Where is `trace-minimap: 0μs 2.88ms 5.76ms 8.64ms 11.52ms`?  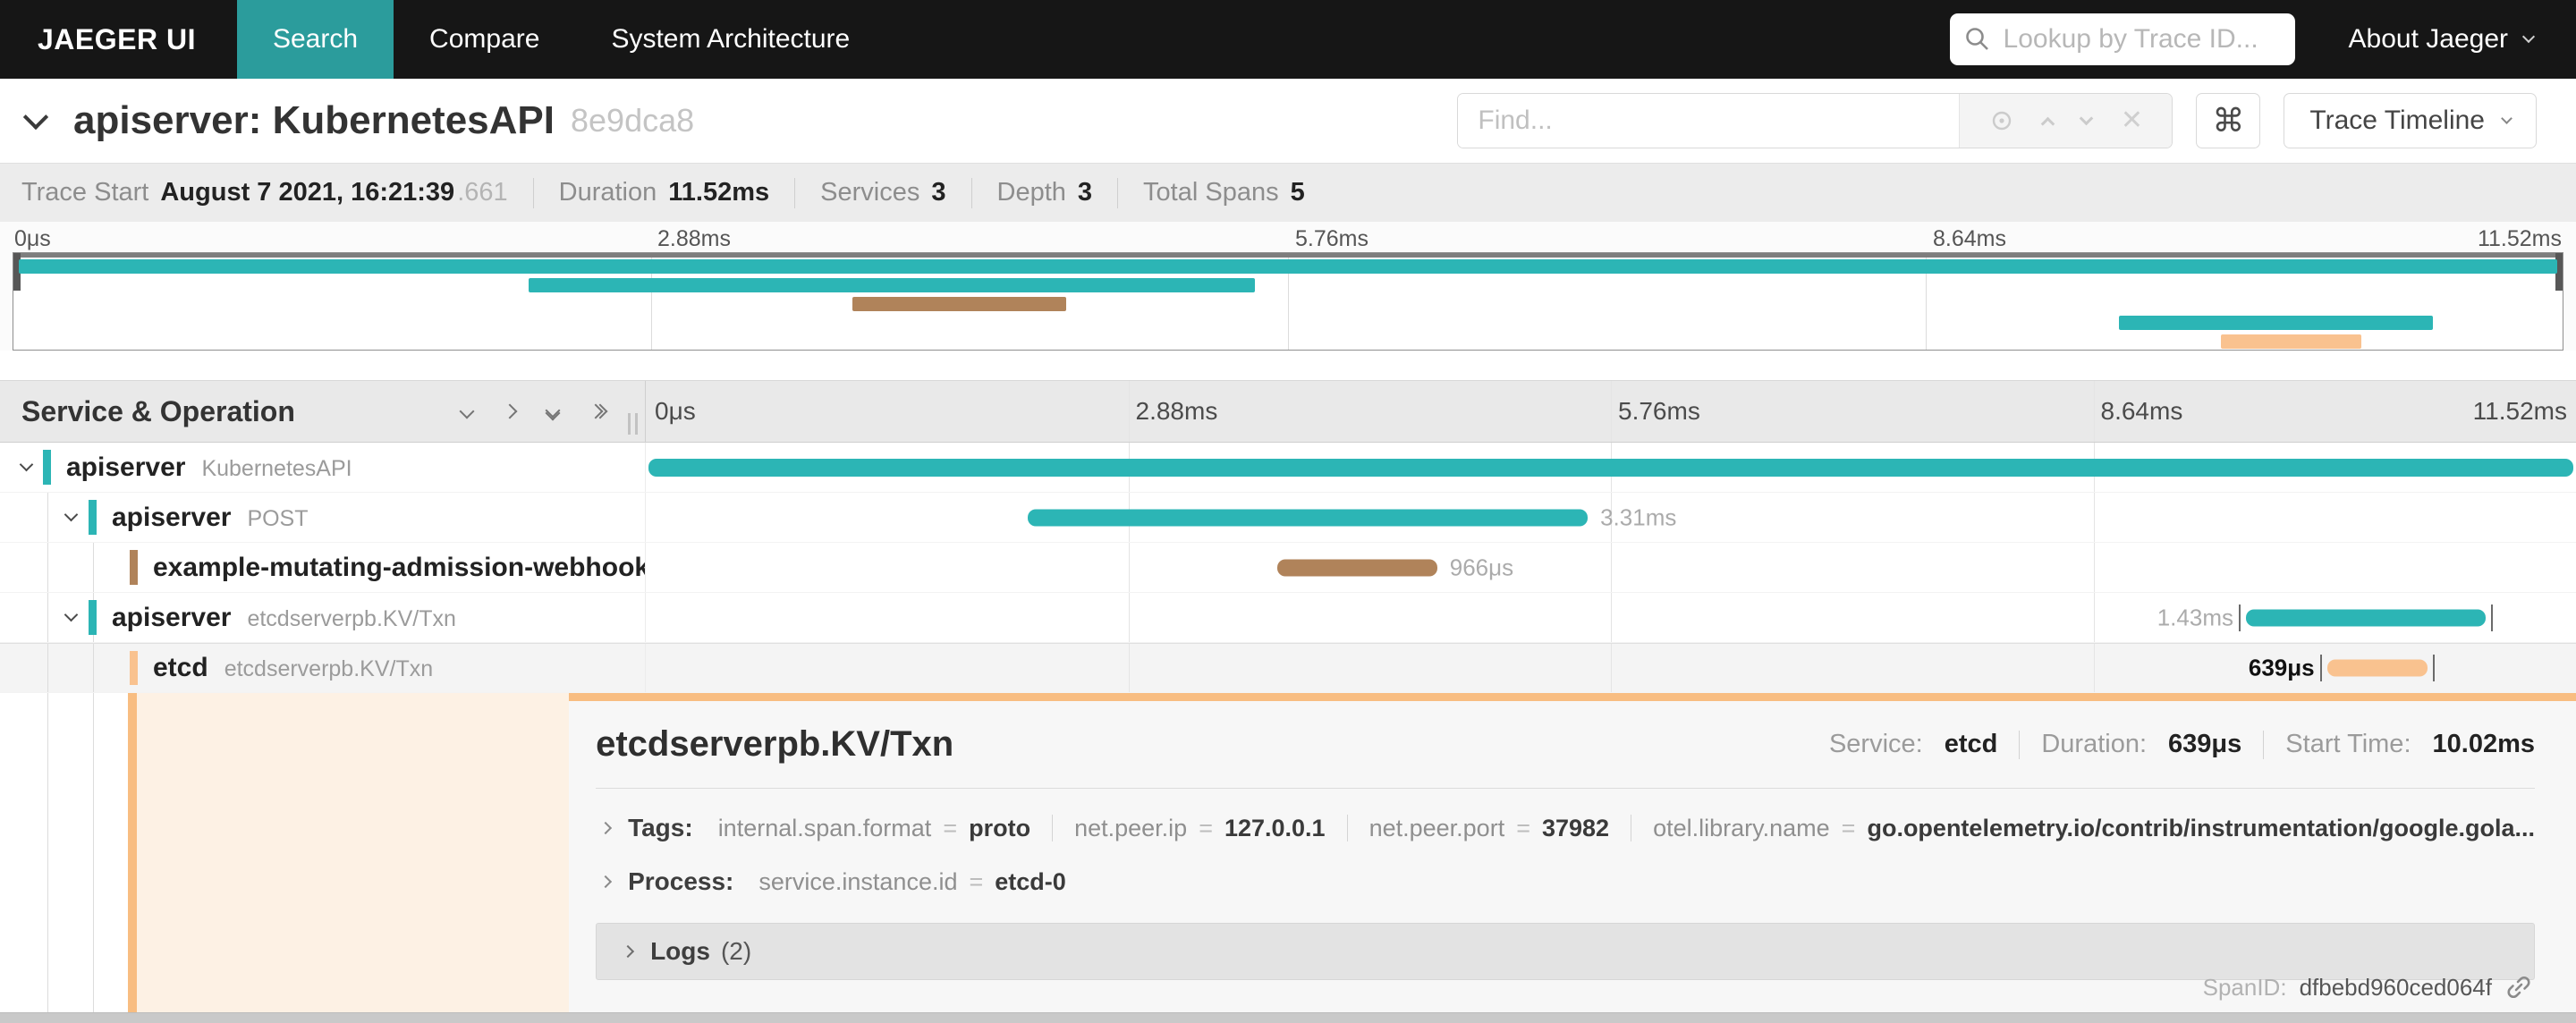
trace-minimap: 0μs 2.88ms 5.76ms 8.64ms 11.52ms is located at coordinates (1288, 286).